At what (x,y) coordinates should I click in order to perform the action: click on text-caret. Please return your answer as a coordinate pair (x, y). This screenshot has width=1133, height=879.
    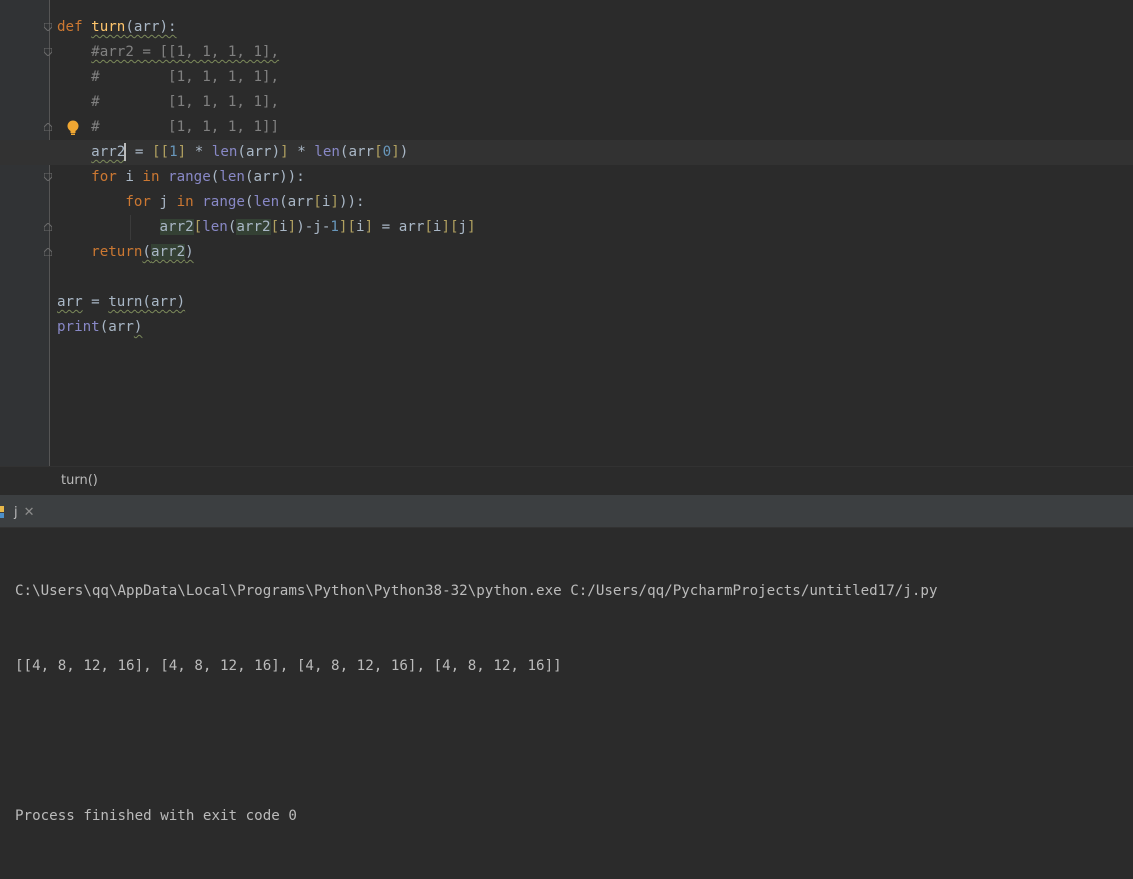
    Looking at the image, I should click on (125, 152).